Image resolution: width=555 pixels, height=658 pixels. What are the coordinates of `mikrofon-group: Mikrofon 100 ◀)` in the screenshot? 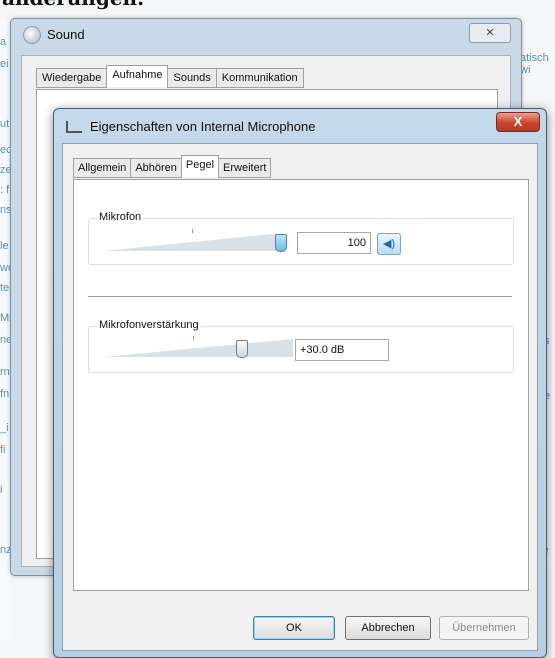 It's located at (301, 238).